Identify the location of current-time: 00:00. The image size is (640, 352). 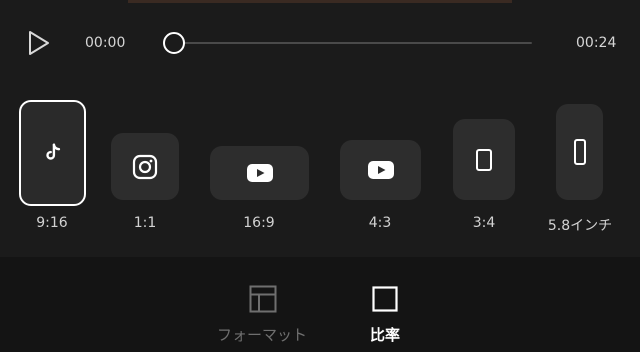
(105, 43).